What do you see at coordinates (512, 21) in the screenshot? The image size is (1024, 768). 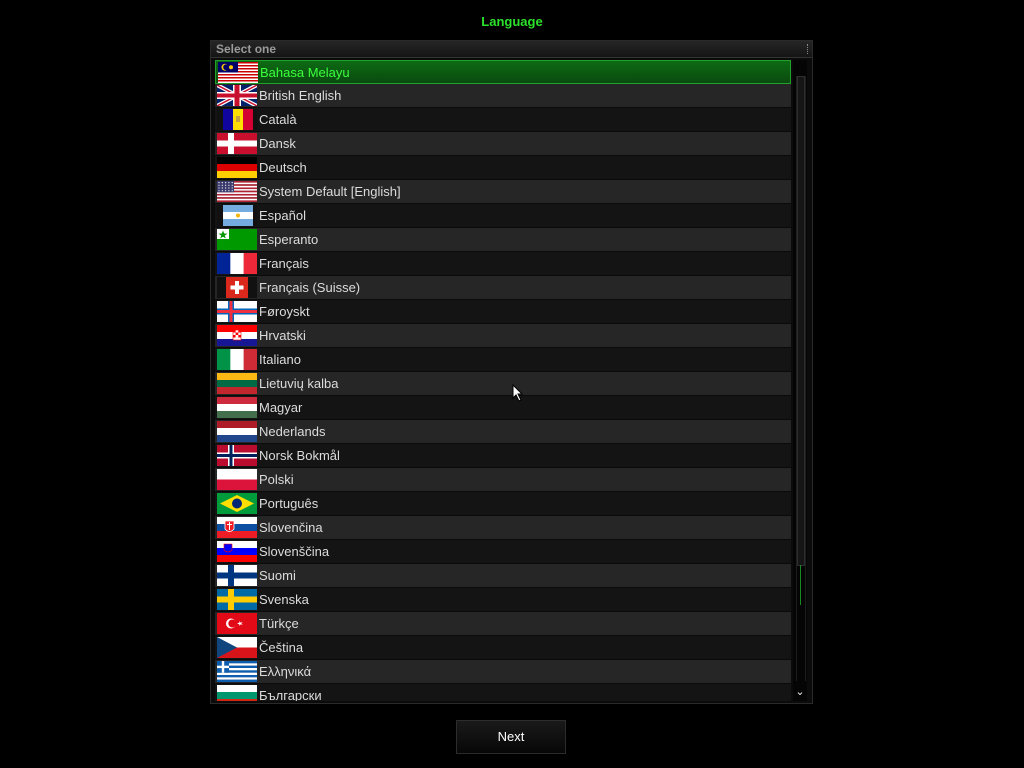 I see `page-title: Language` at bounding box center [512, 21].